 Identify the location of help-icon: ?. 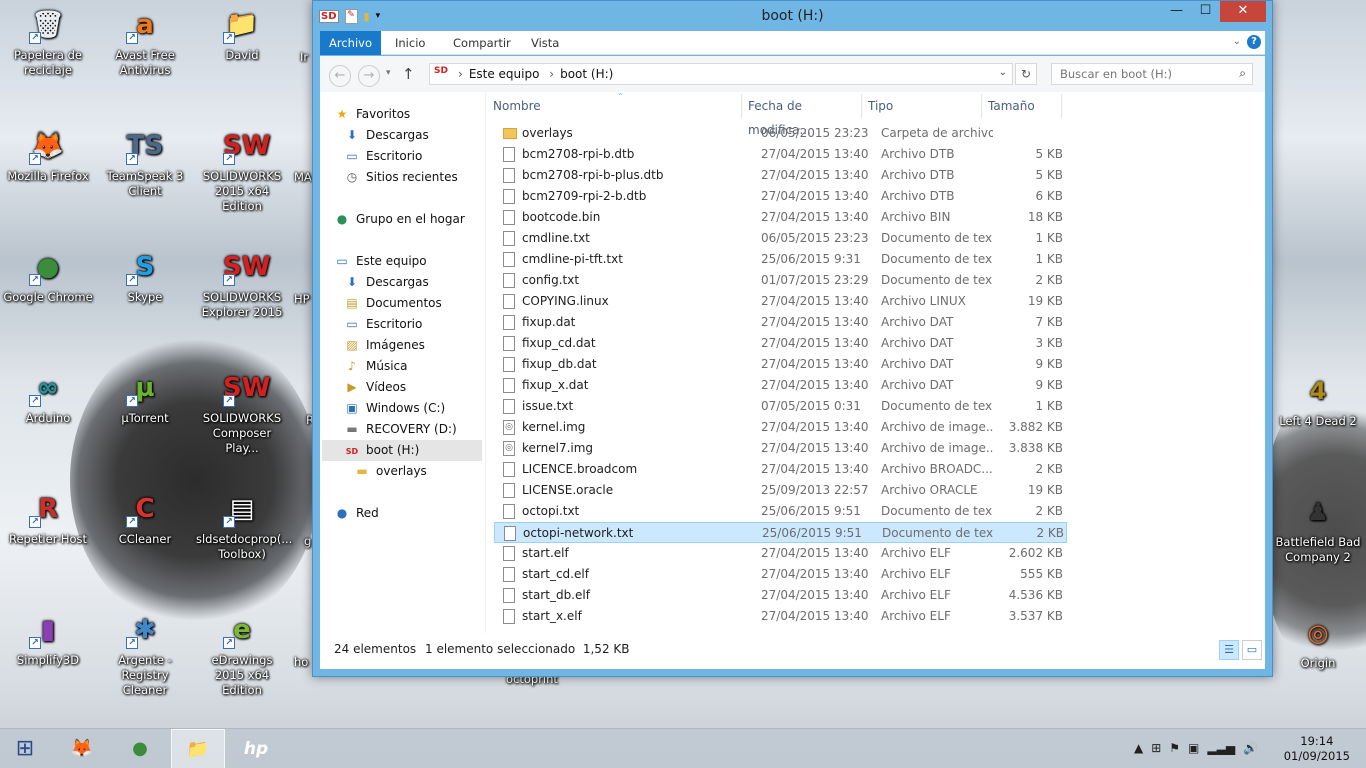
(1254, 42).